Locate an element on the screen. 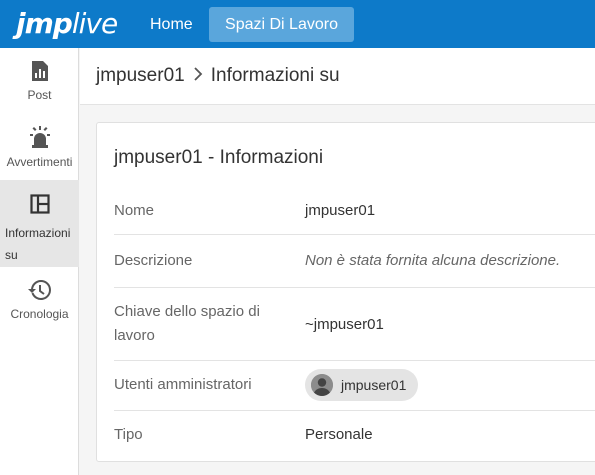 The height and width of the screenshot is (475, 595). info-row-tipo: Tipo Personale is located at coordinates (354, 436).